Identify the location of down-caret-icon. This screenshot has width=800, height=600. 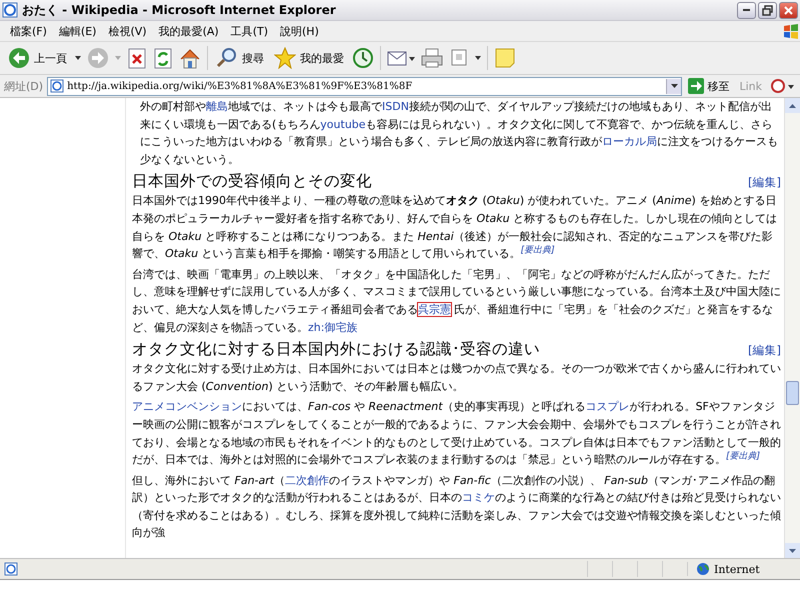
(792, 550).